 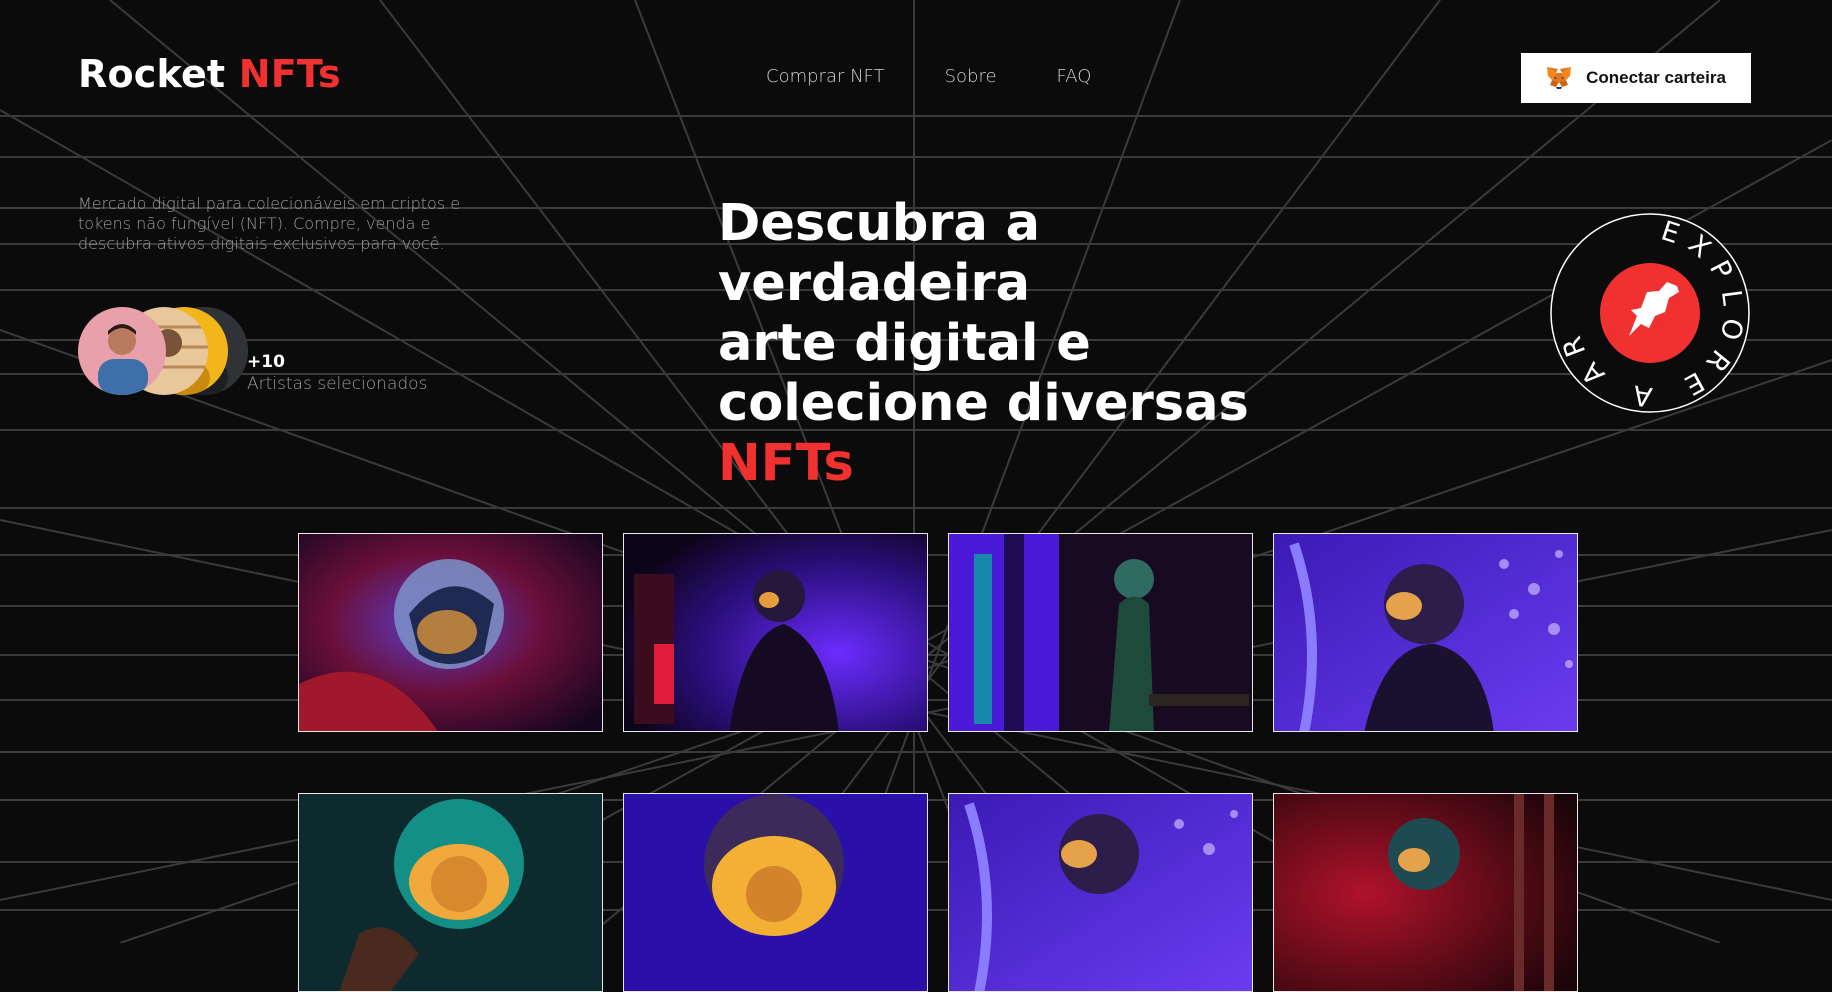 What do you see at coordinates (879, 253) in the screenshot?
I see `headline-line: Descubra a verdadeira` at bounding box center [879, 253].